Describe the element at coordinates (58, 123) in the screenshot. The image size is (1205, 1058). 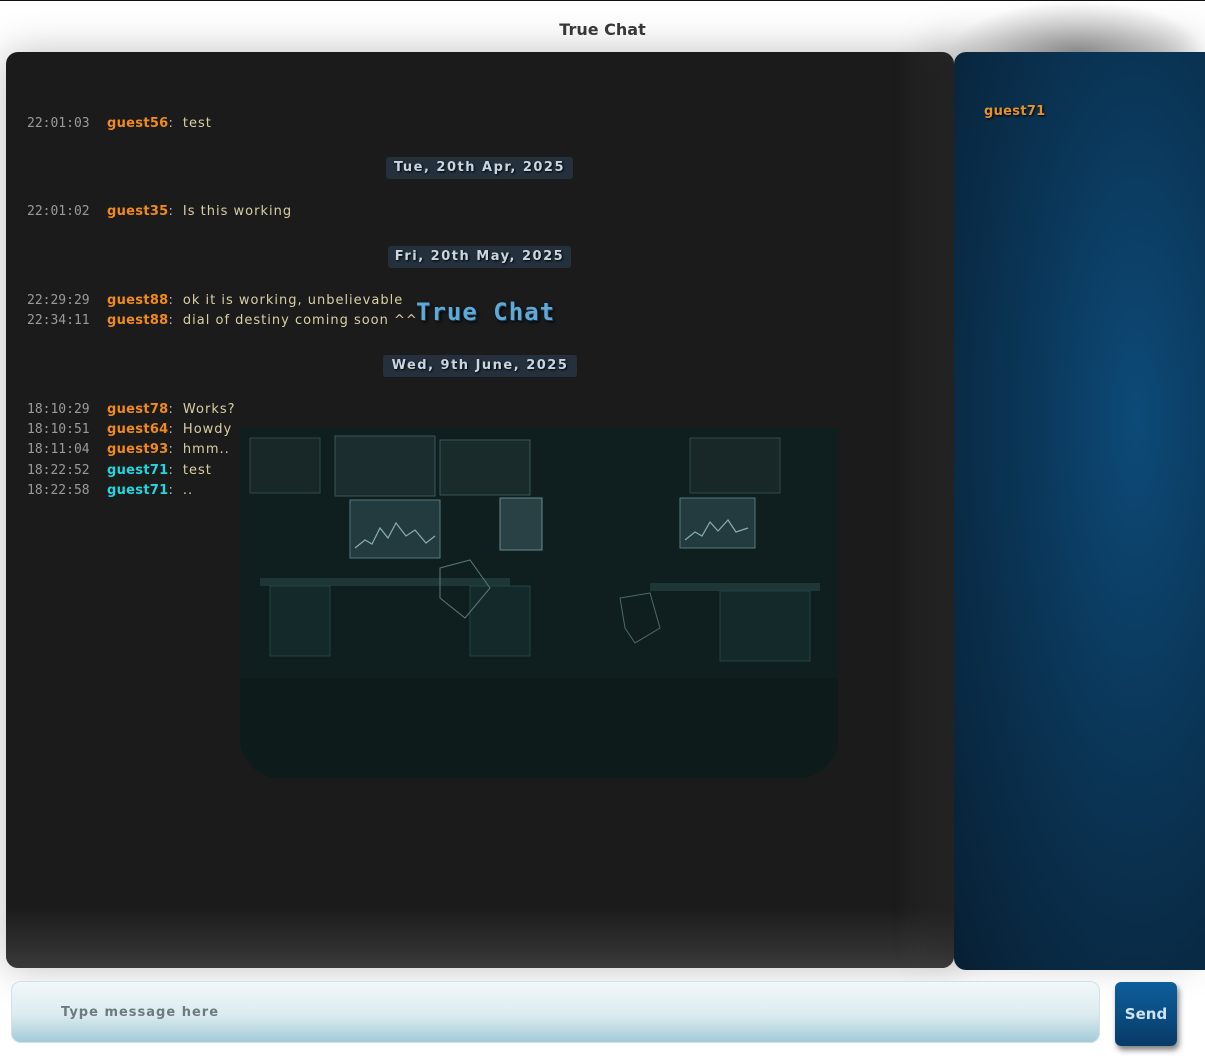
I see `message-time: 22:01:03` at that location.